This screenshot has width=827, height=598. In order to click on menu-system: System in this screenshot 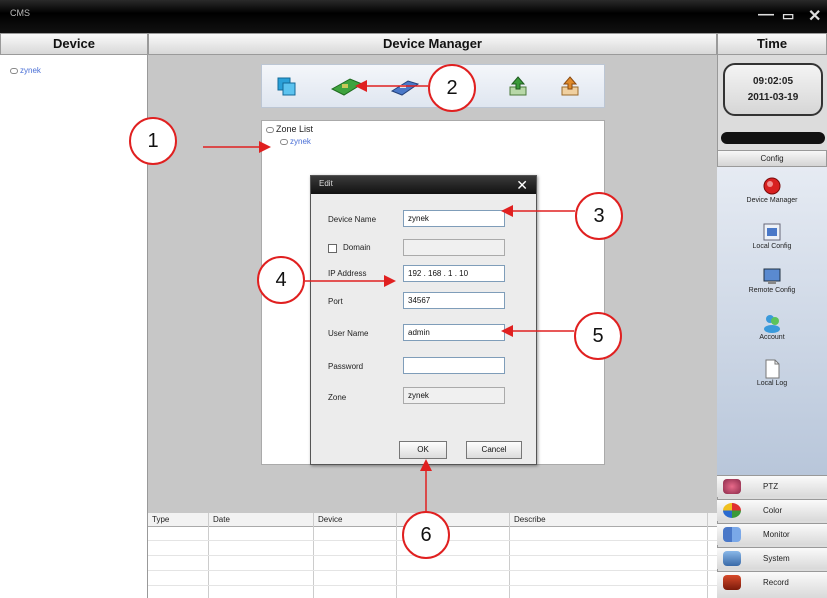, I will do `click(772, 558)`.